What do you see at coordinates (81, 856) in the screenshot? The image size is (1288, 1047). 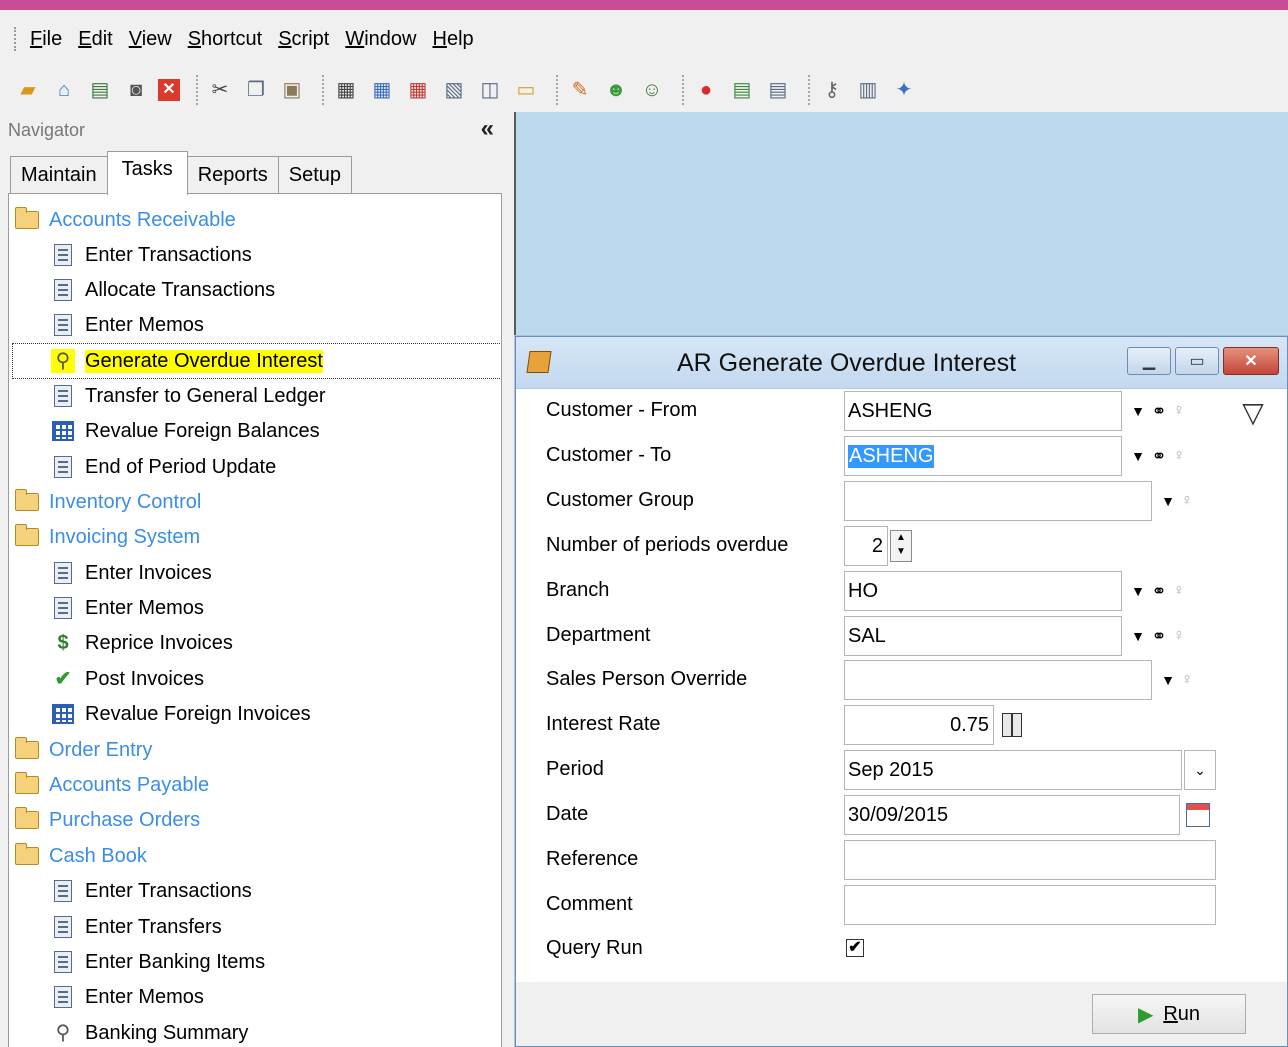 I see `tree-folder-cash-book: Cash Book` at bounding box center [81, 856].